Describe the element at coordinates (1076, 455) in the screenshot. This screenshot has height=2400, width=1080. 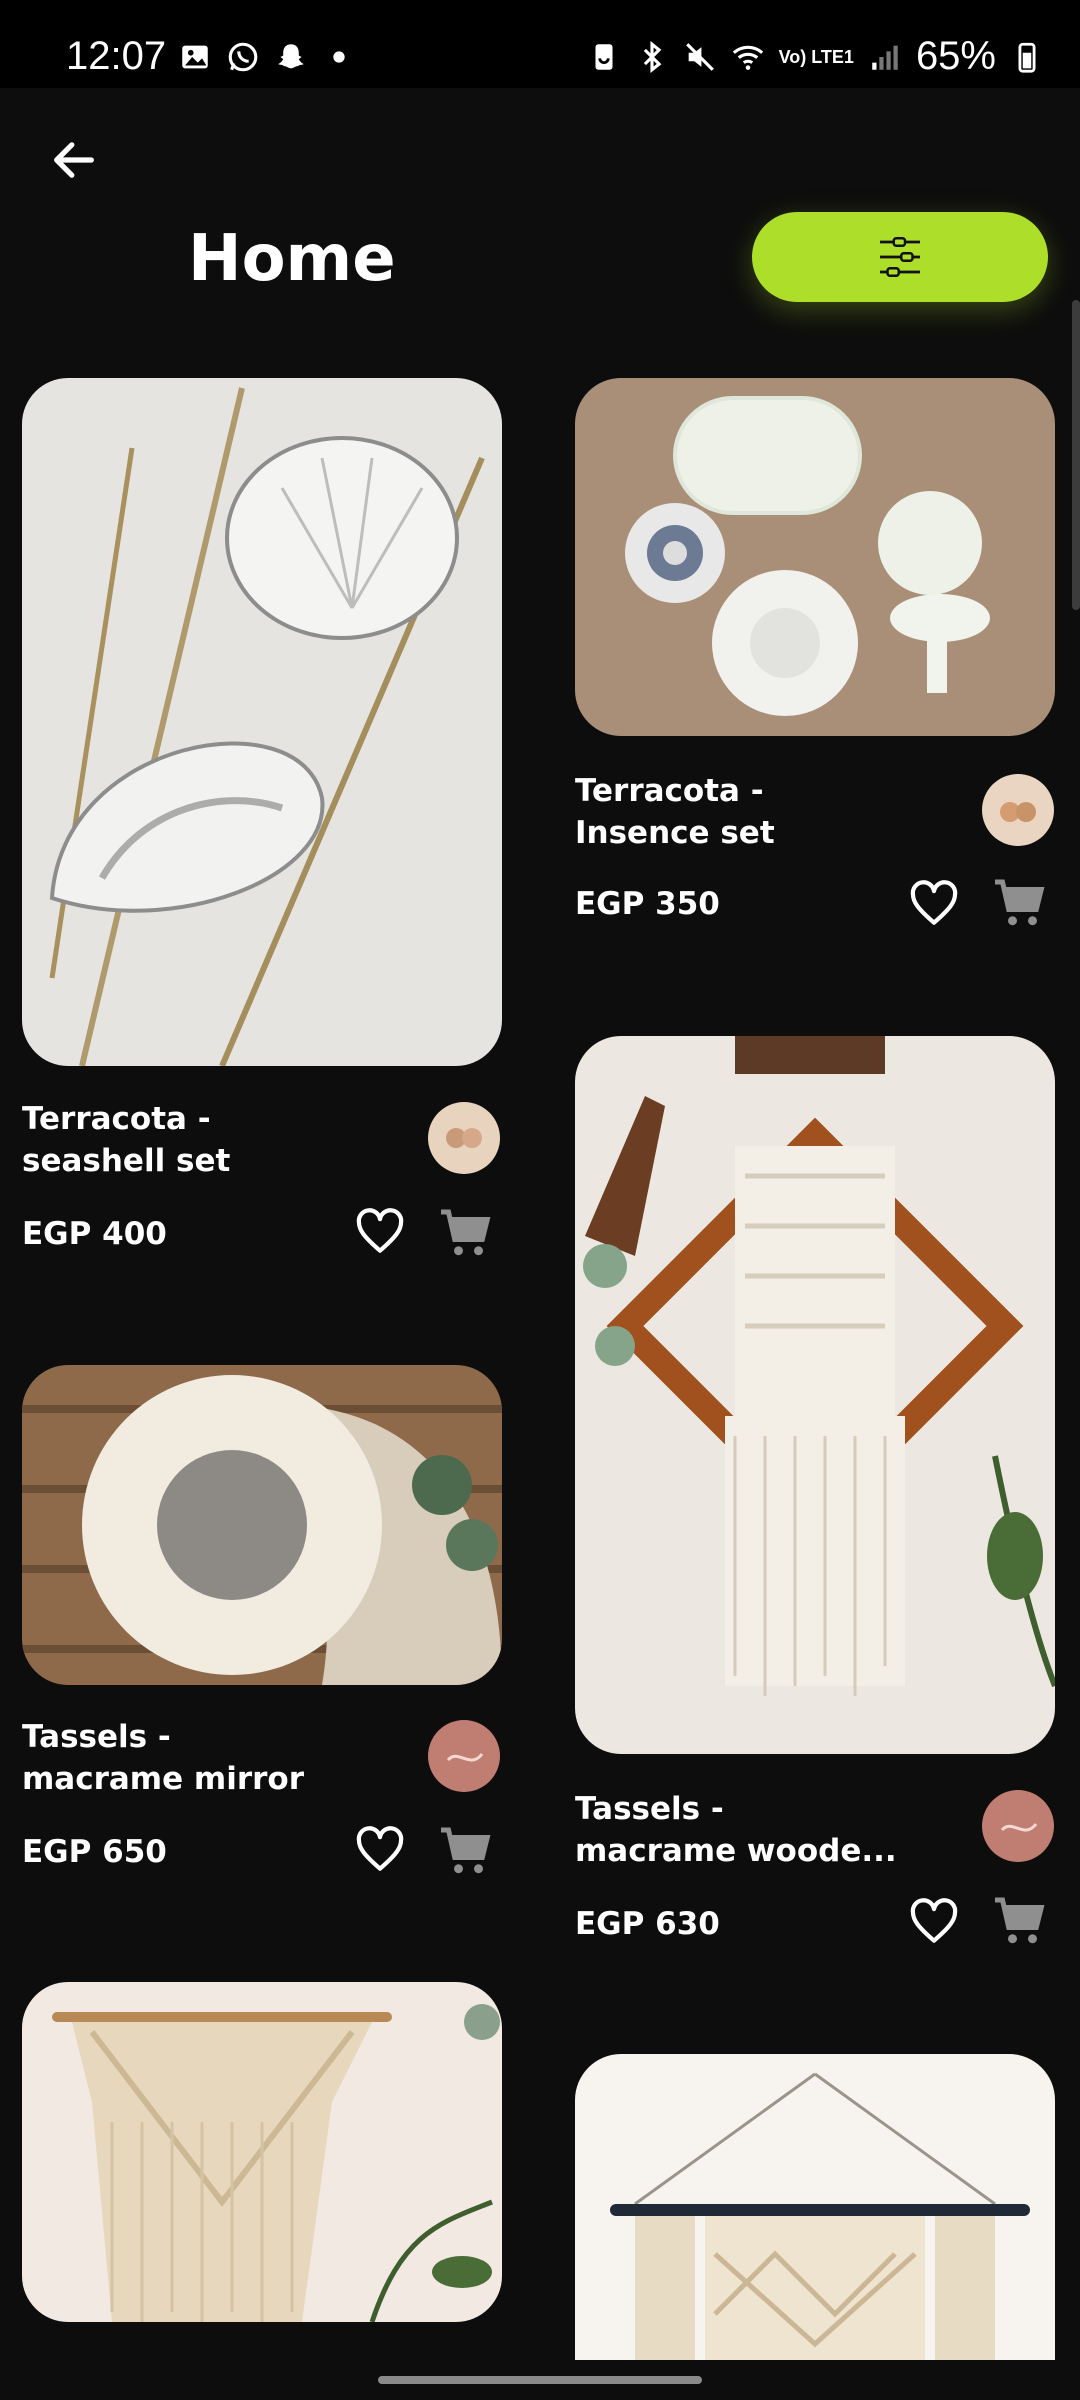
I see `scroll-indicator` at that location.